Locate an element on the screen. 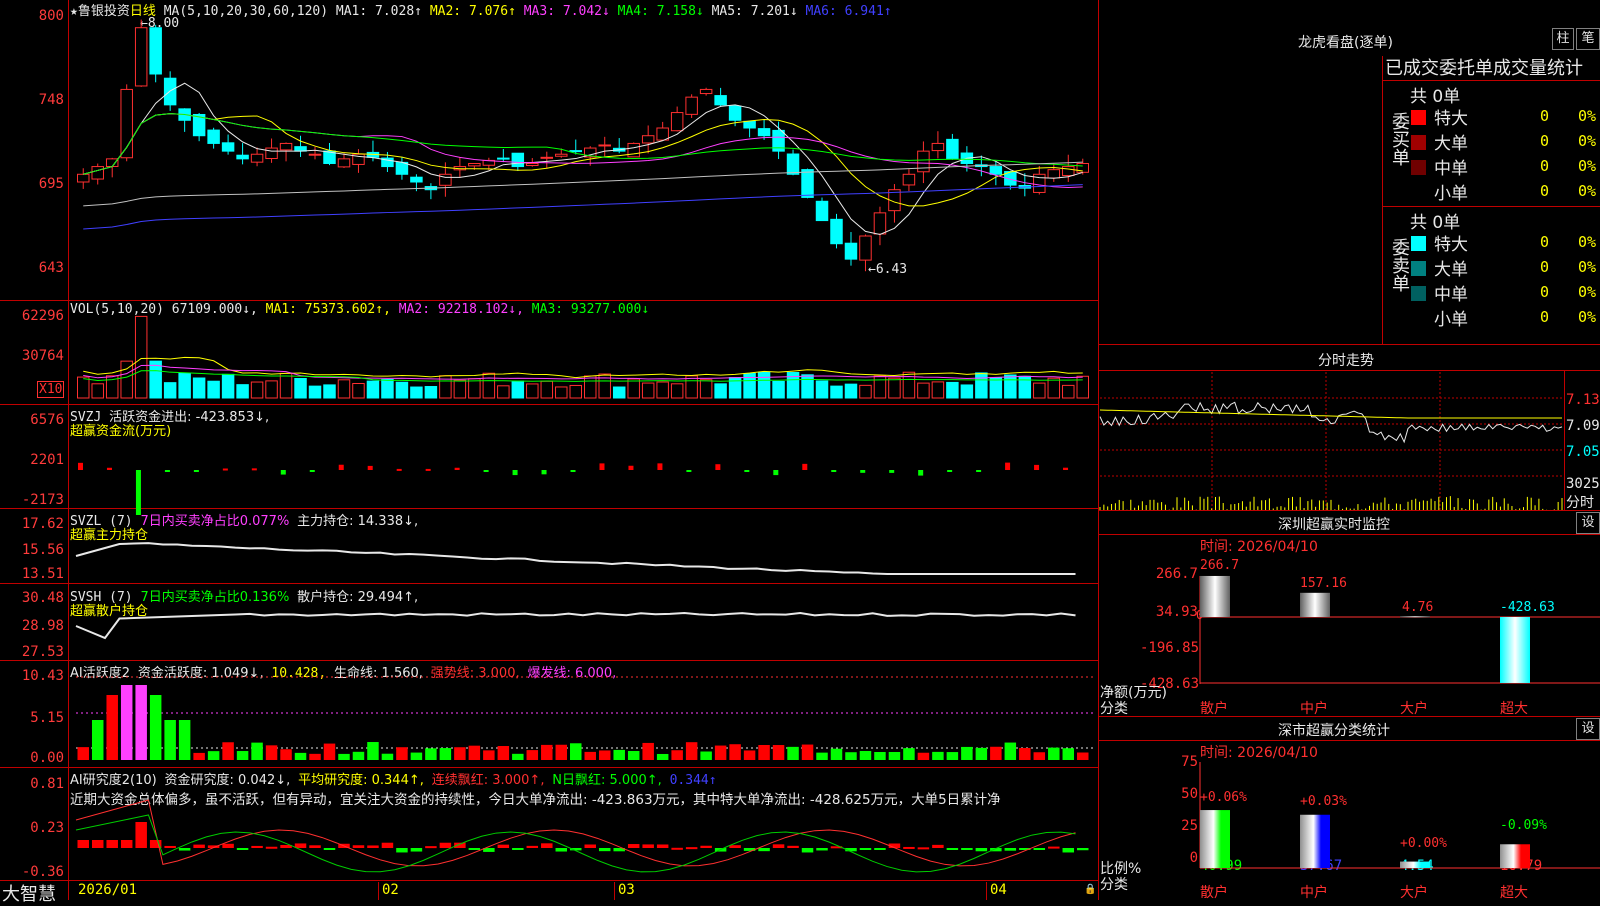 The image size is (1600, 906). monitor-category: 大户 is located at coordinates (1414, 709).